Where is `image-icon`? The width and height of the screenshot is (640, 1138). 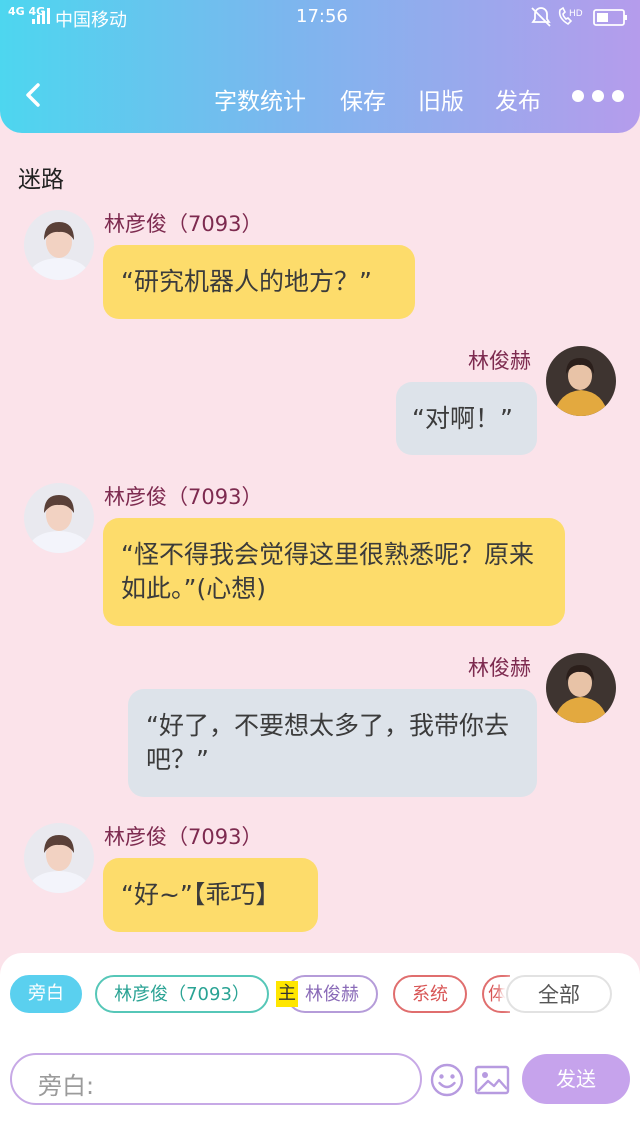
image-icon is located at coordinates (492, 1080).